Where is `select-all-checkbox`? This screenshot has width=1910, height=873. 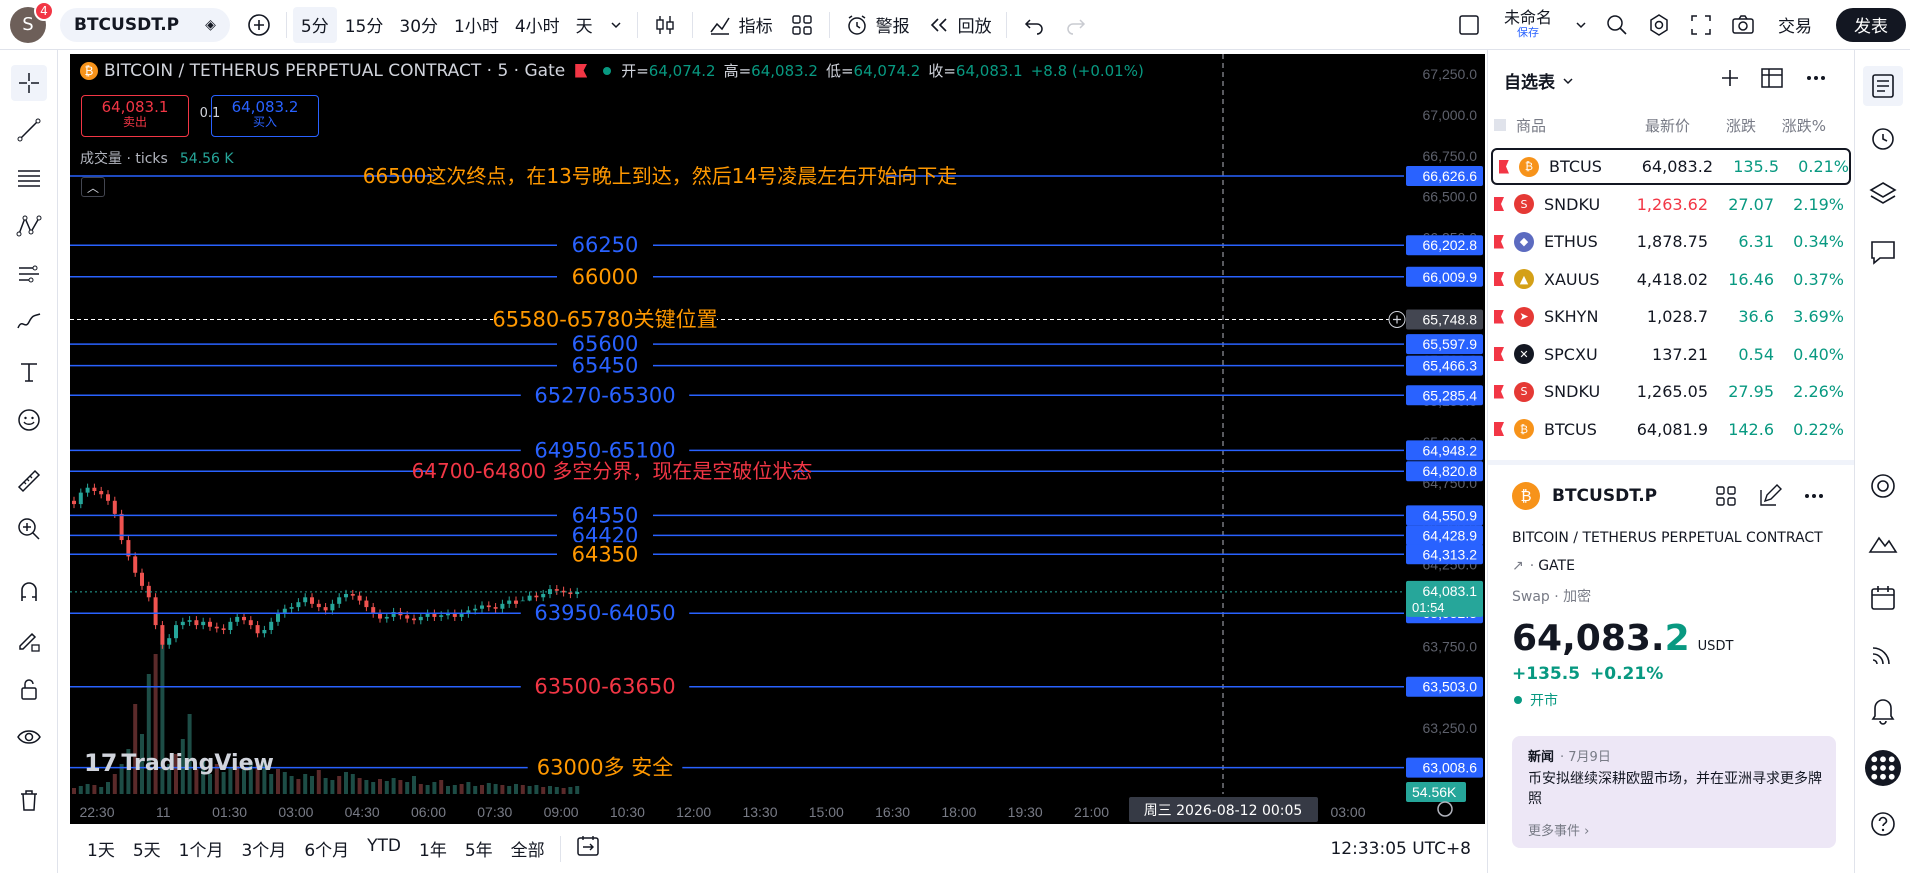
select-all-checkbox is located at coordinates (1500, 125).